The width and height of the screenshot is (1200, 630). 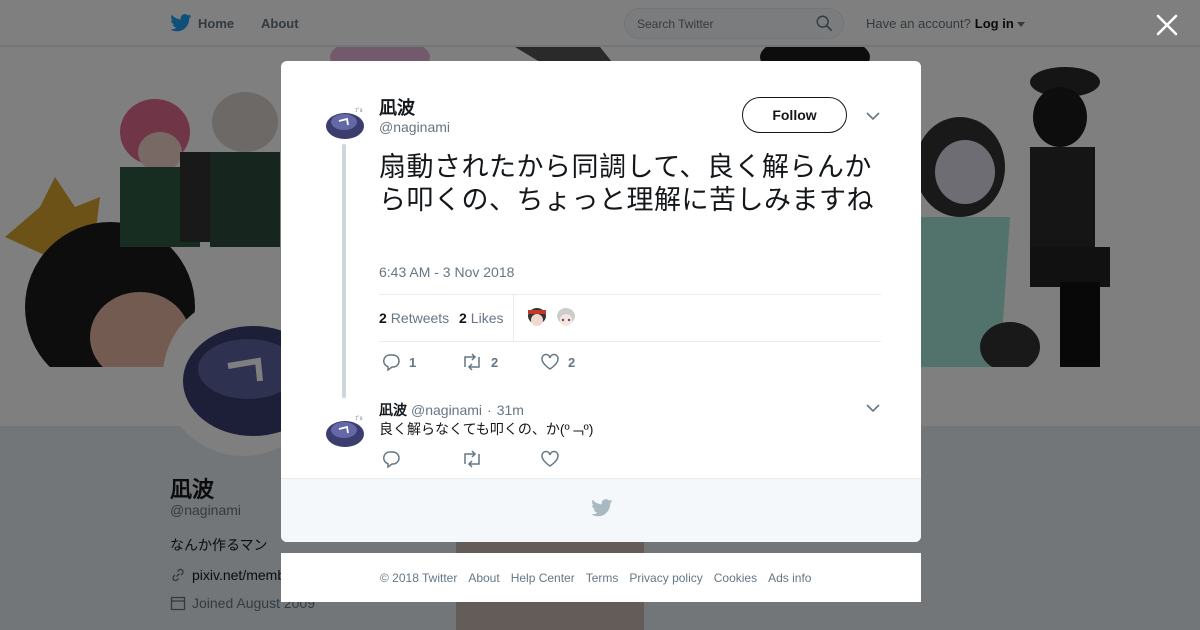 I want to click on retweets-label: Retweets, so click(x=420, y=318).